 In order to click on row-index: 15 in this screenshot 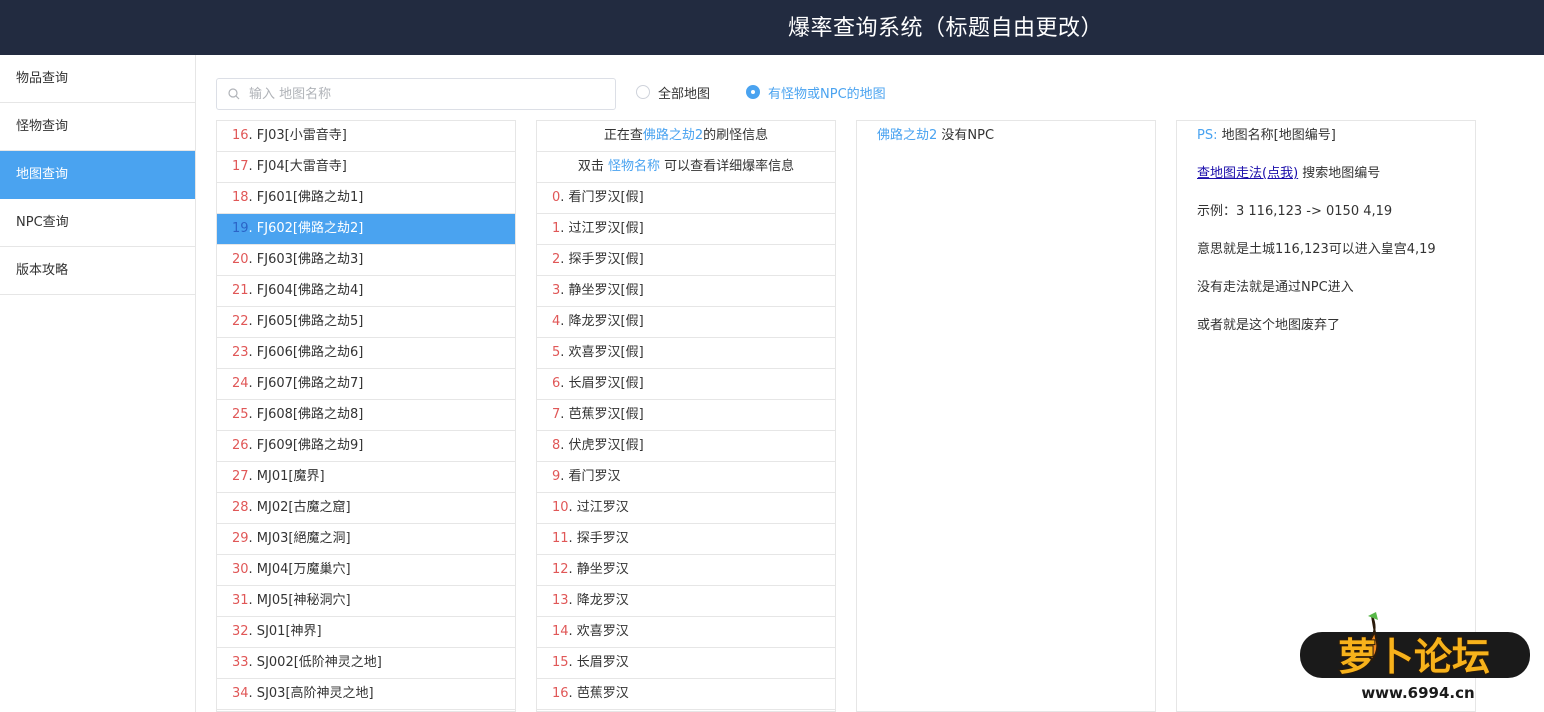, I will do `click(560, 662)`.